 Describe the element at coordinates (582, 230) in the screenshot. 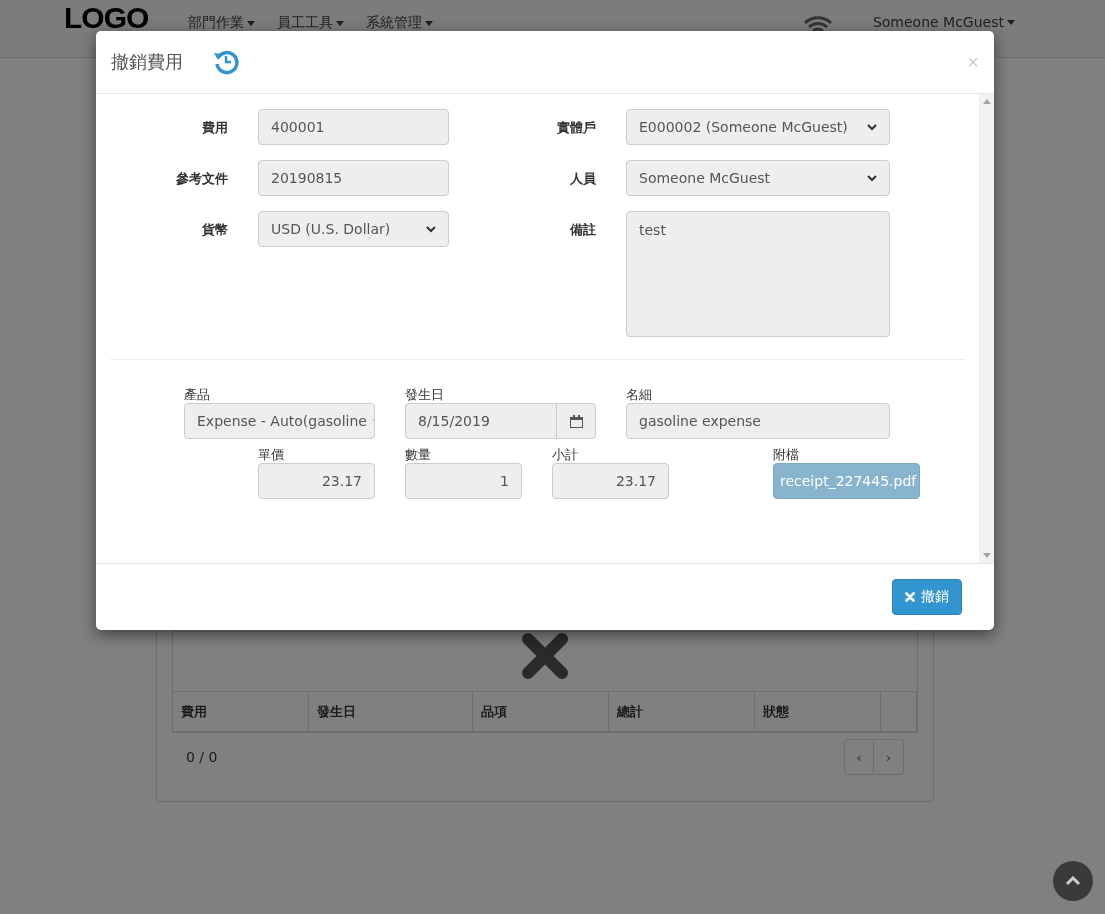

I see `field-label: 備註` at that location.